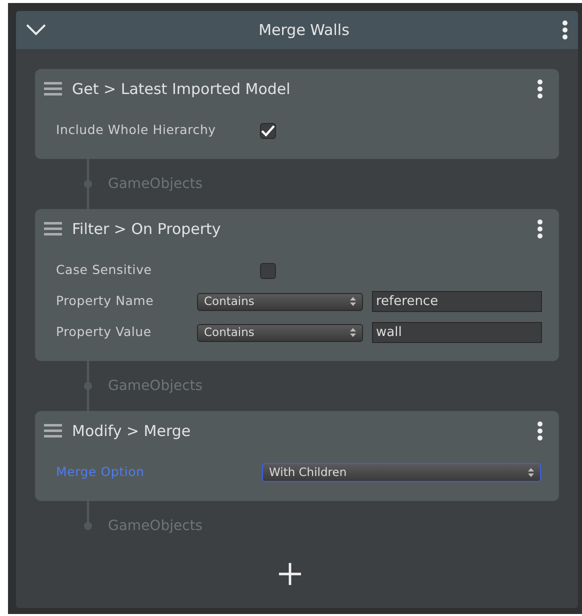  I want to click on dropdown: With Children, so click(401, 472).